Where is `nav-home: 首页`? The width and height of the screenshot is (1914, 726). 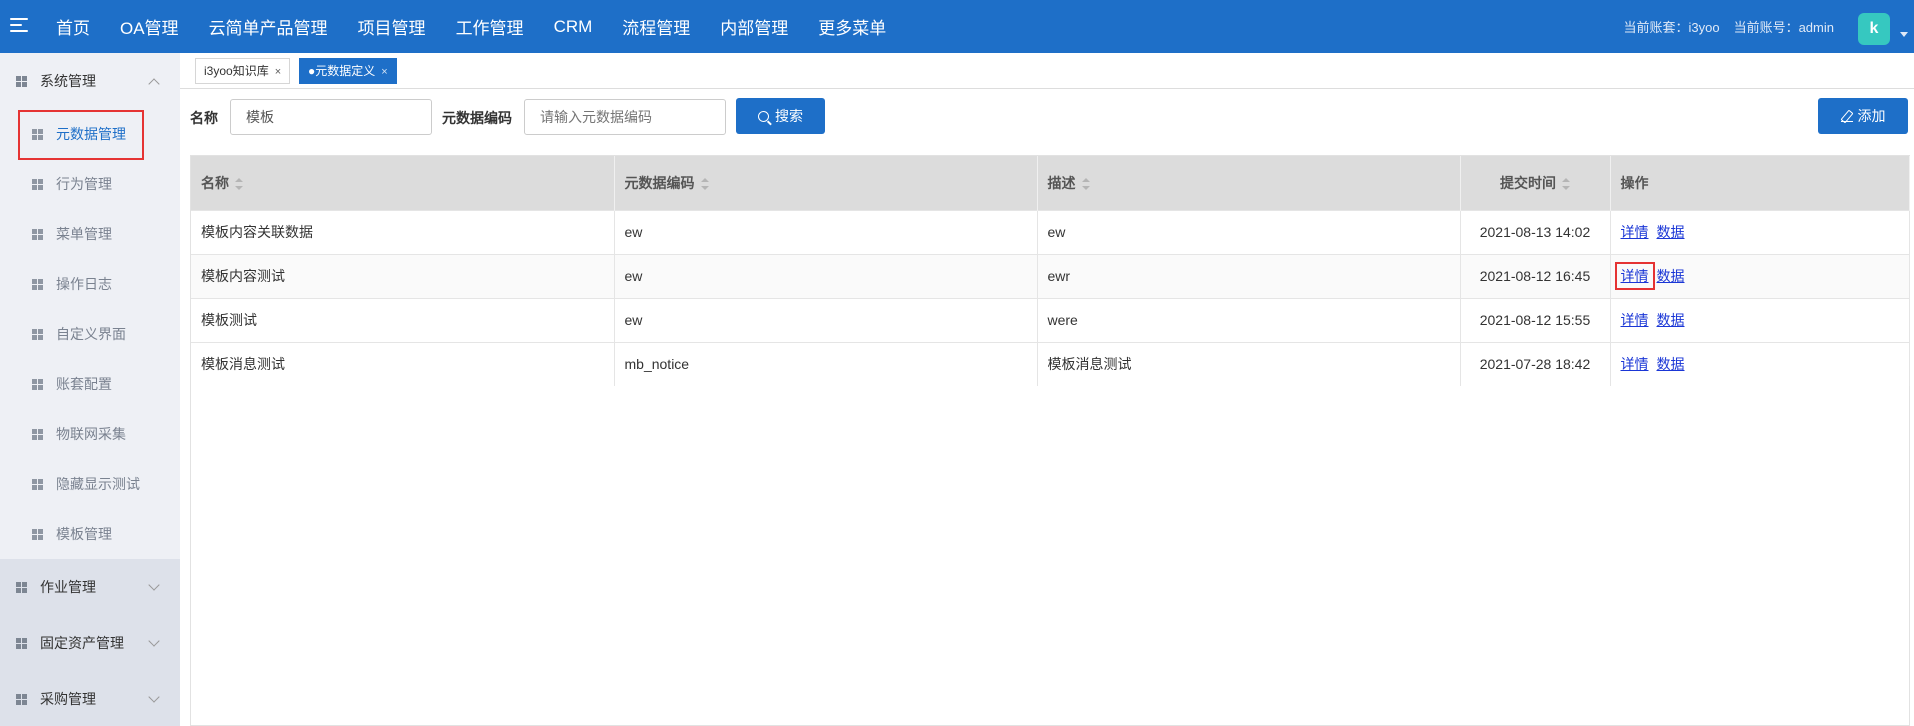
nav-home: 首页 is located at coordinates (73, 26).